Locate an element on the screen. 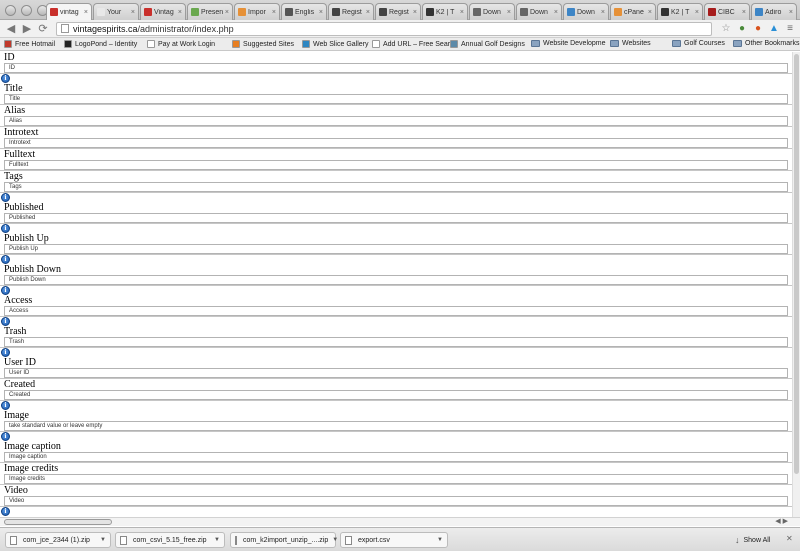 This screenshot has width=800, height=551. tab-label: Regist is located at coordinates (352, 12).